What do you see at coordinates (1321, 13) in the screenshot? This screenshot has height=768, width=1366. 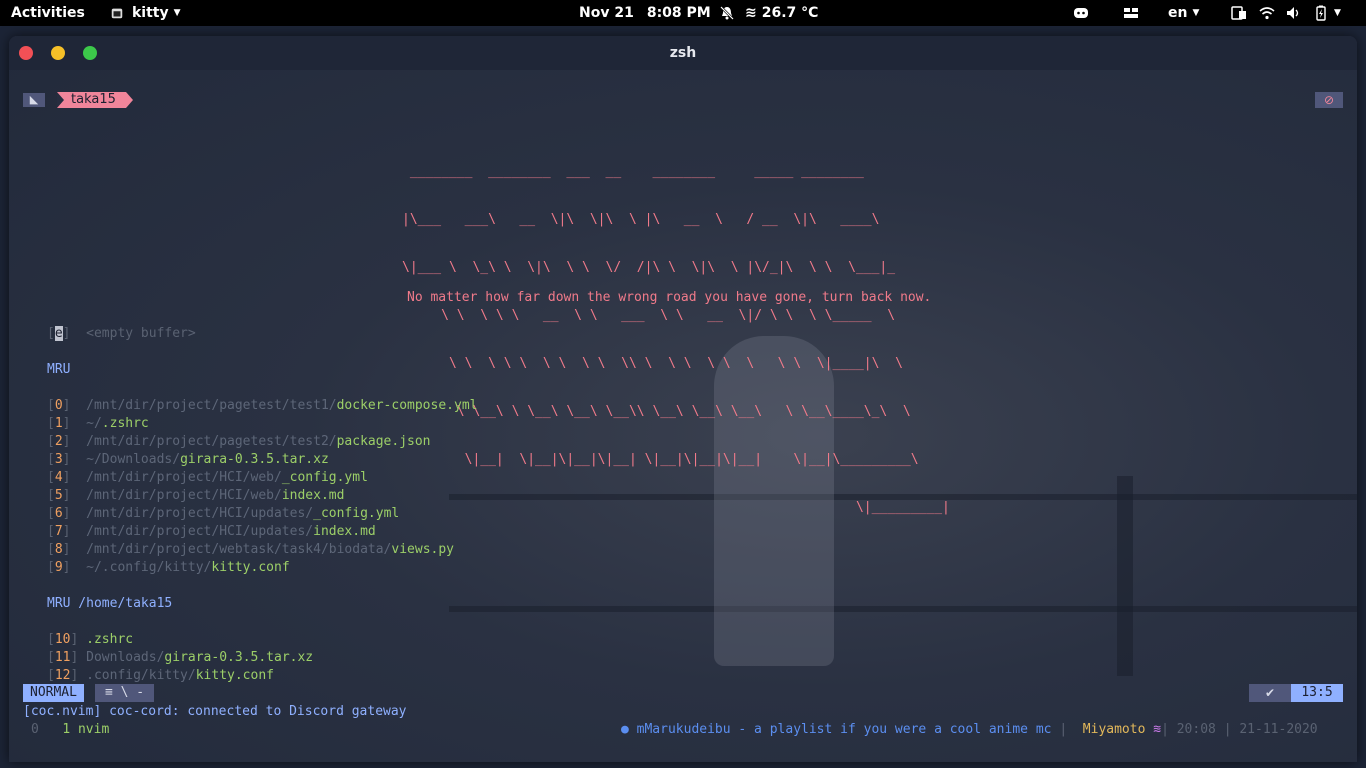 I see `battery-charging-icon` at bounding box center [1321, 13].